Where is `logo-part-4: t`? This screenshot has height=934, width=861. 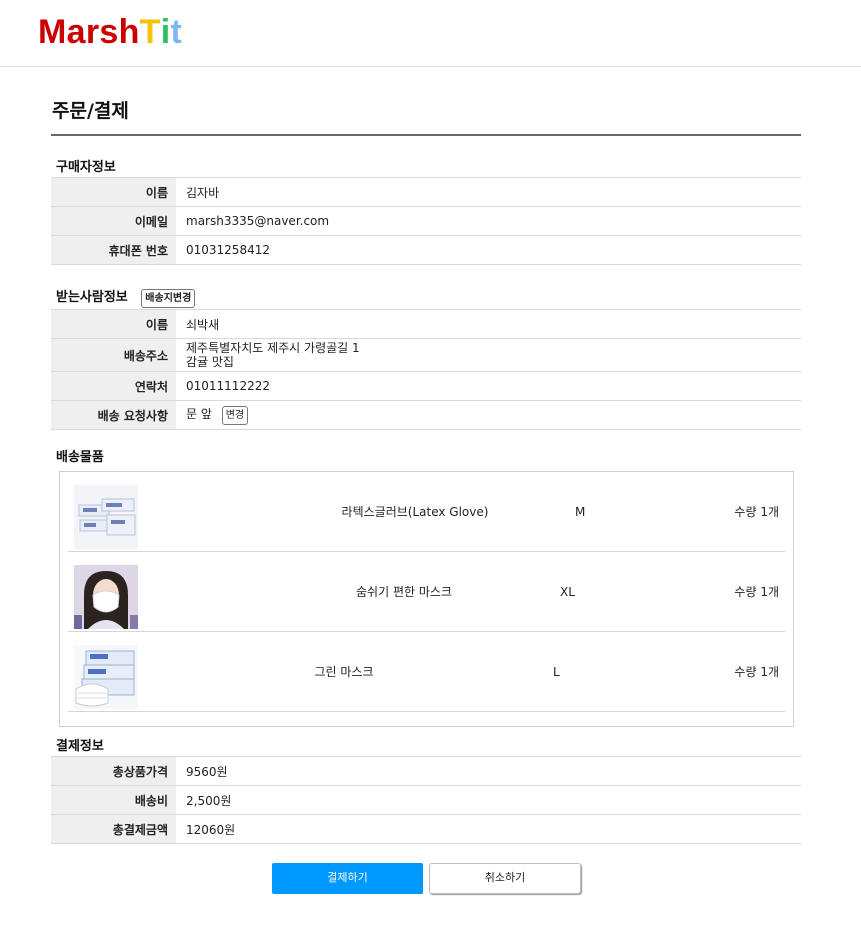
logo-part-4: t is located at coordinates (176, 32).